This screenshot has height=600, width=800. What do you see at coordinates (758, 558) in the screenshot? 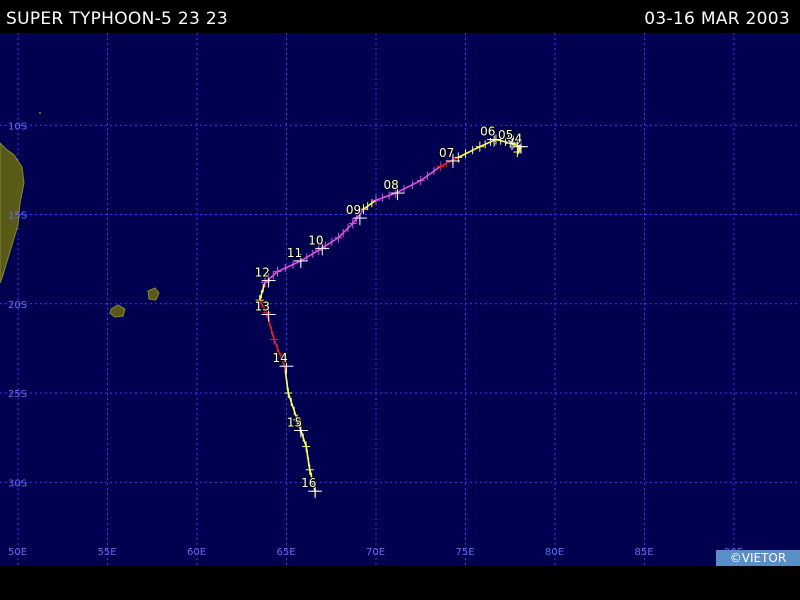
I see `credit-badge: ©VIETOR` at bounding box center [758, 558].